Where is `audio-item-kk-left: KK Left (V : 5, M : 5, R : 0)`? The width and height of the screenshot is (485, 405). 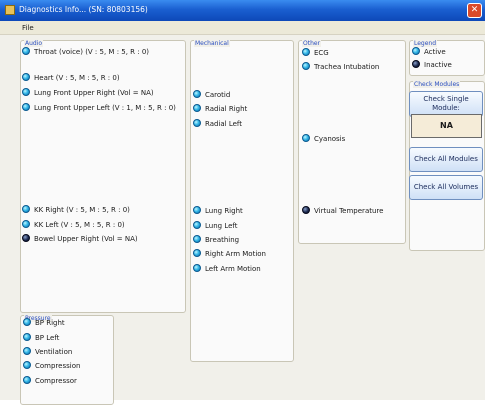
audio-item-kk-left: KK Left (V : 5, M : 5, R : 0) is located at coordinates (73, 225).